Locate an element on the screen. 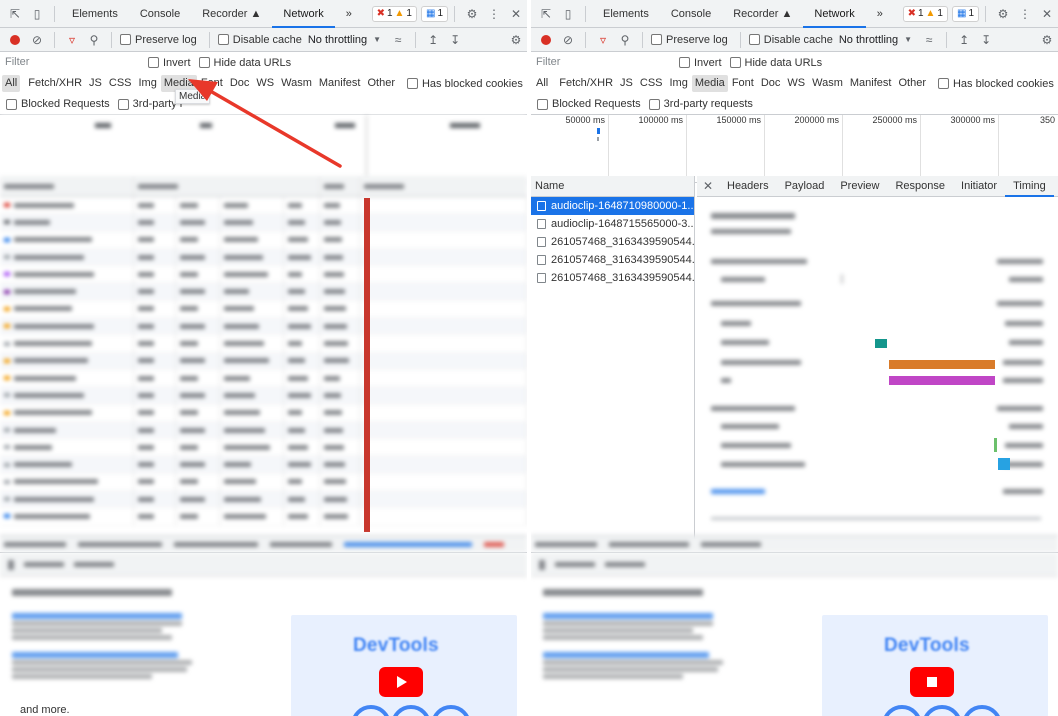 Image resolution: width=1058 pixels, height=716 pixels. close-icon: ✕ is located at coordinates (1047, 14).